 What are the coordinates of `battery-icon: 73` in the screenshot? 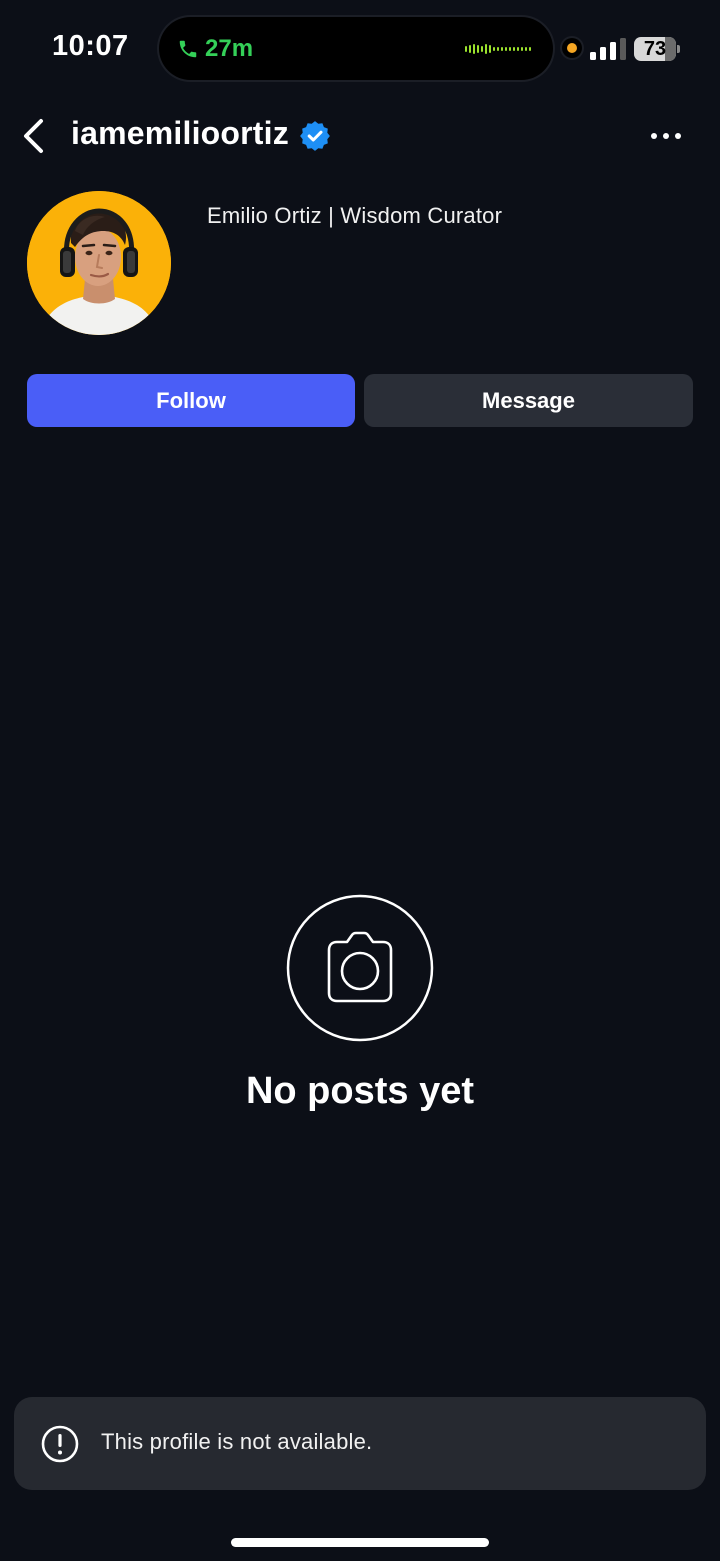 It's located at (657, 49).